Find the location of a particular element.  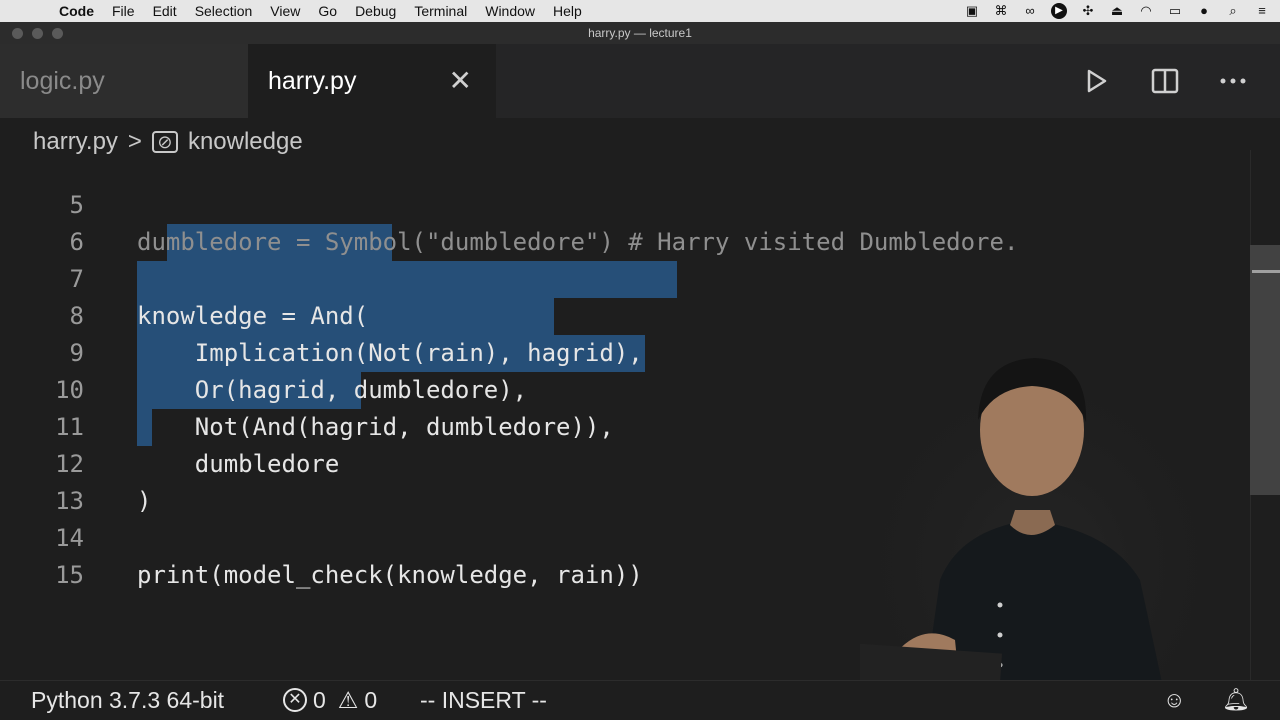

bell-icon: 🔔︎ is located at coordinates (1236, 700).